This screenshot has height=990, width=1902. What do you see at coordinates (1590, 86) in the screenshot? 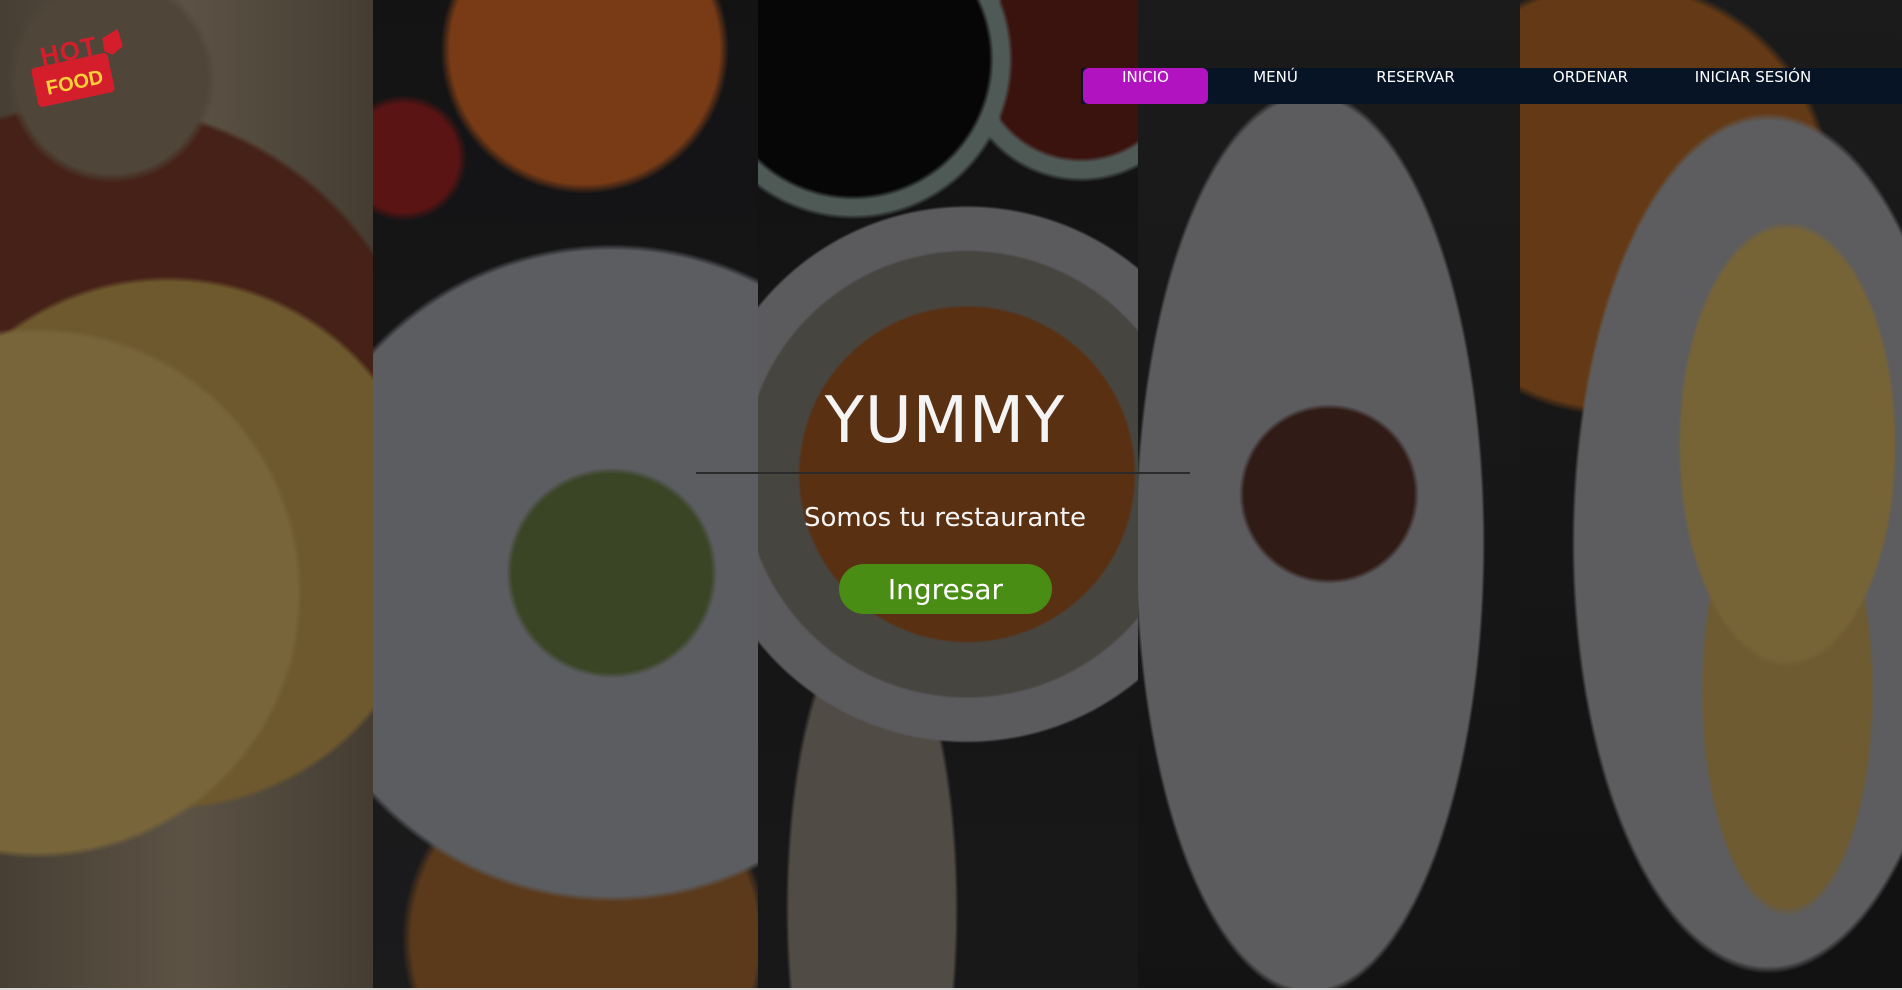
I see `nav-item-ordenar: ORDENAR` at bounding box center [1590, 86].